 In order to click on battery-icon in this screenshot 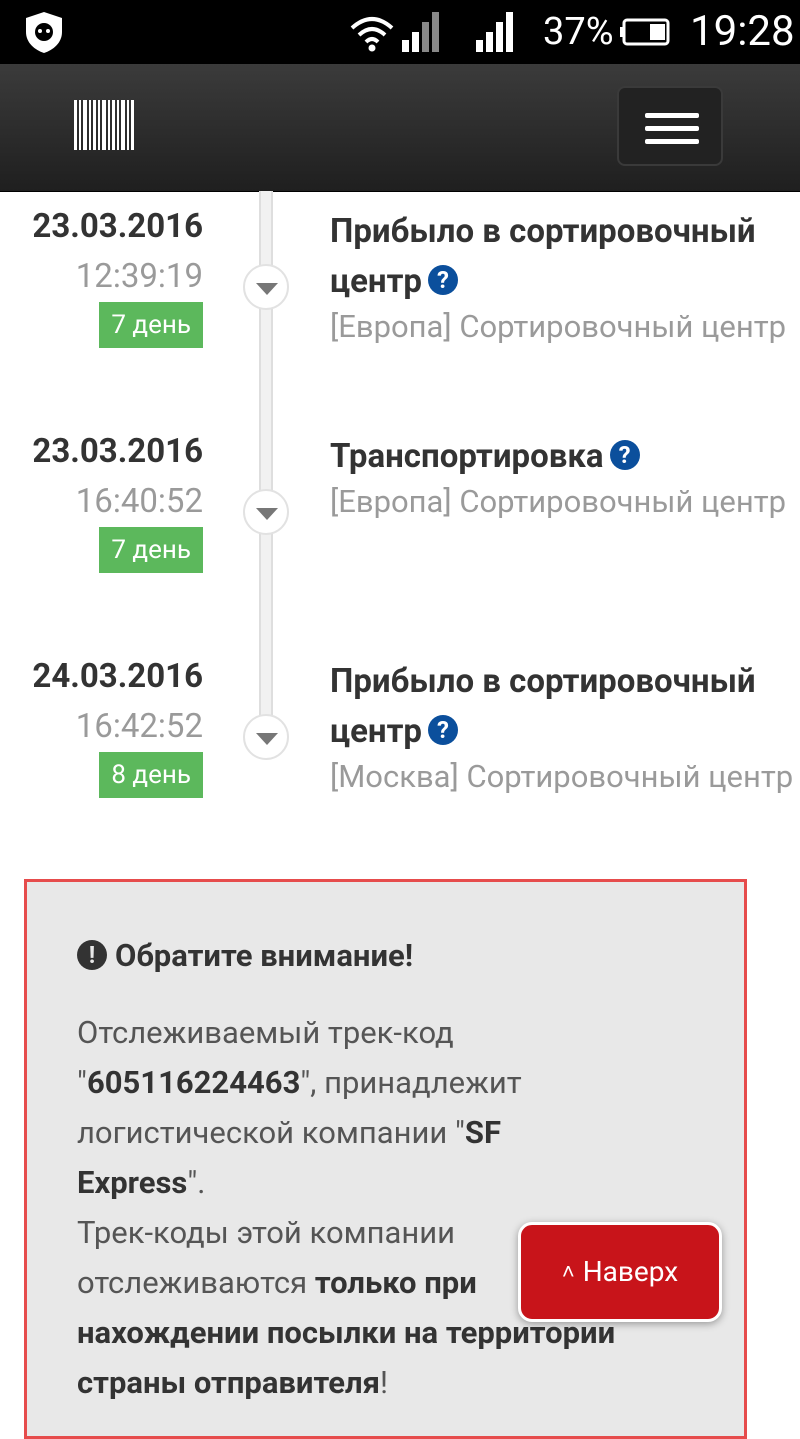, I will do `click(645, 32)`.